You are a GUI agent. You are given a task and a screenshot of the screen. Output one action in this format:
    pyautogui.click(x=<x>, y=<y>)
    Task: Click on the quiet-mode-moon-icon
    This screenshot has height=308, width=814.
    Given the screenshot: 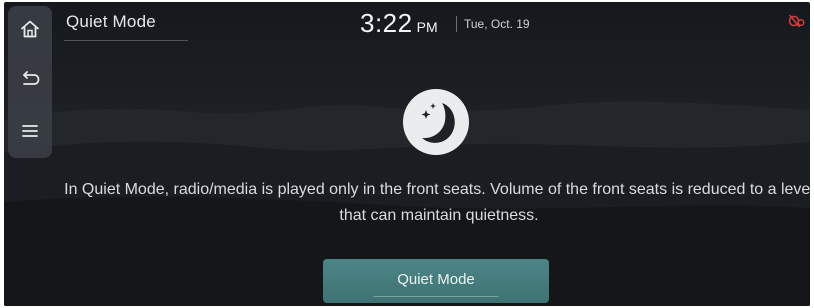 What is the action you would take?
    pyautogui.click(x=436, y=122)
    